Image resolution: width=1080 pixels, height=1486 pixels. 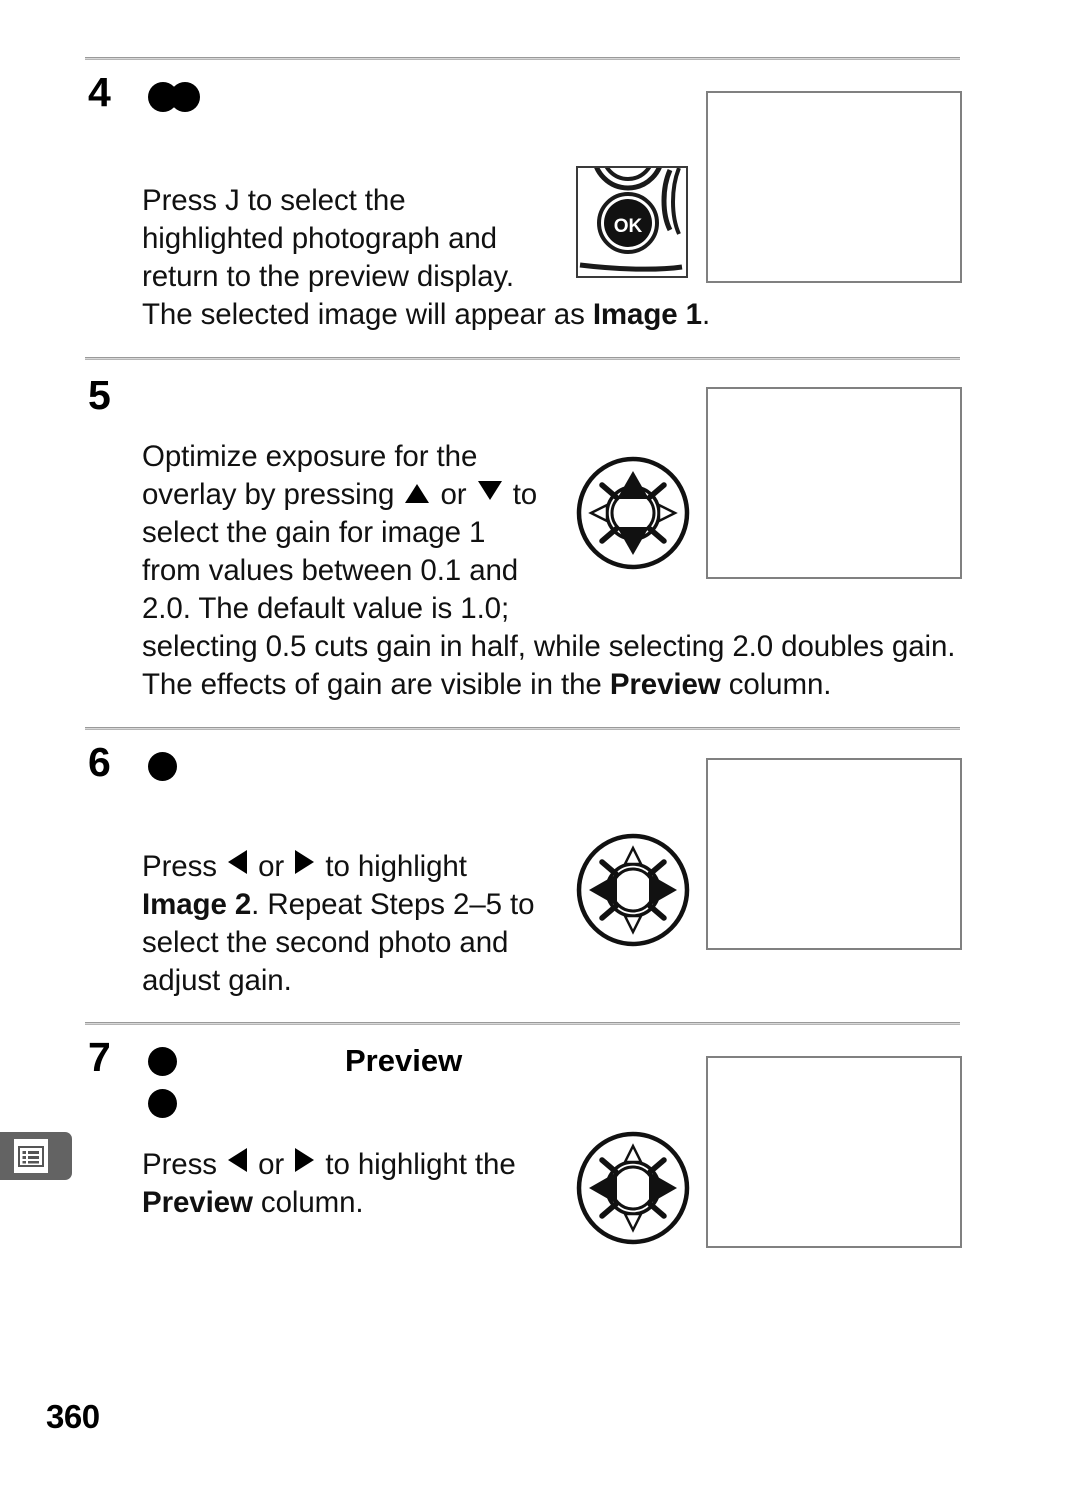 What do you see at coordinates (340, 494) in the screenshot?
I see `step-5-line-2: overlay by pressing or to` at bounding box center [340, 494].